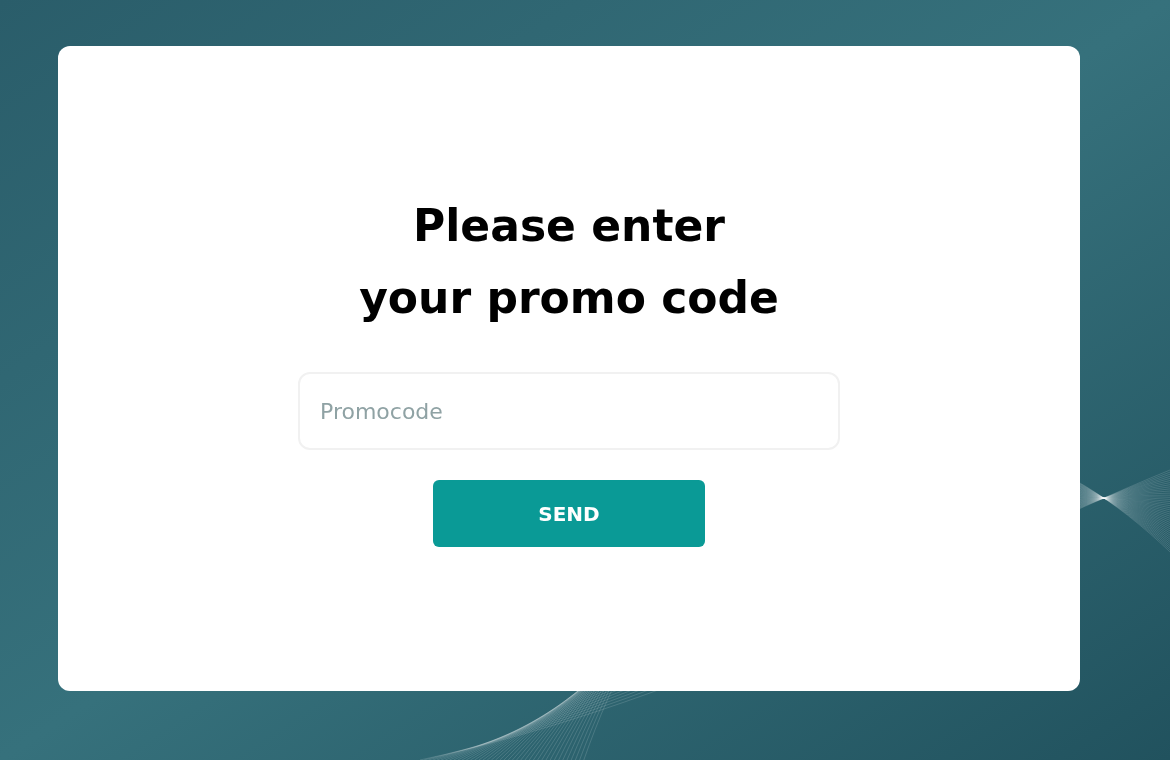 Image resolution: width=1170 pixels, height=760 pixels. What do you see at coordinates (569, 411) in the screenshot?
I see `promo-code-field: Promocode` at bounding box center [569, 411].